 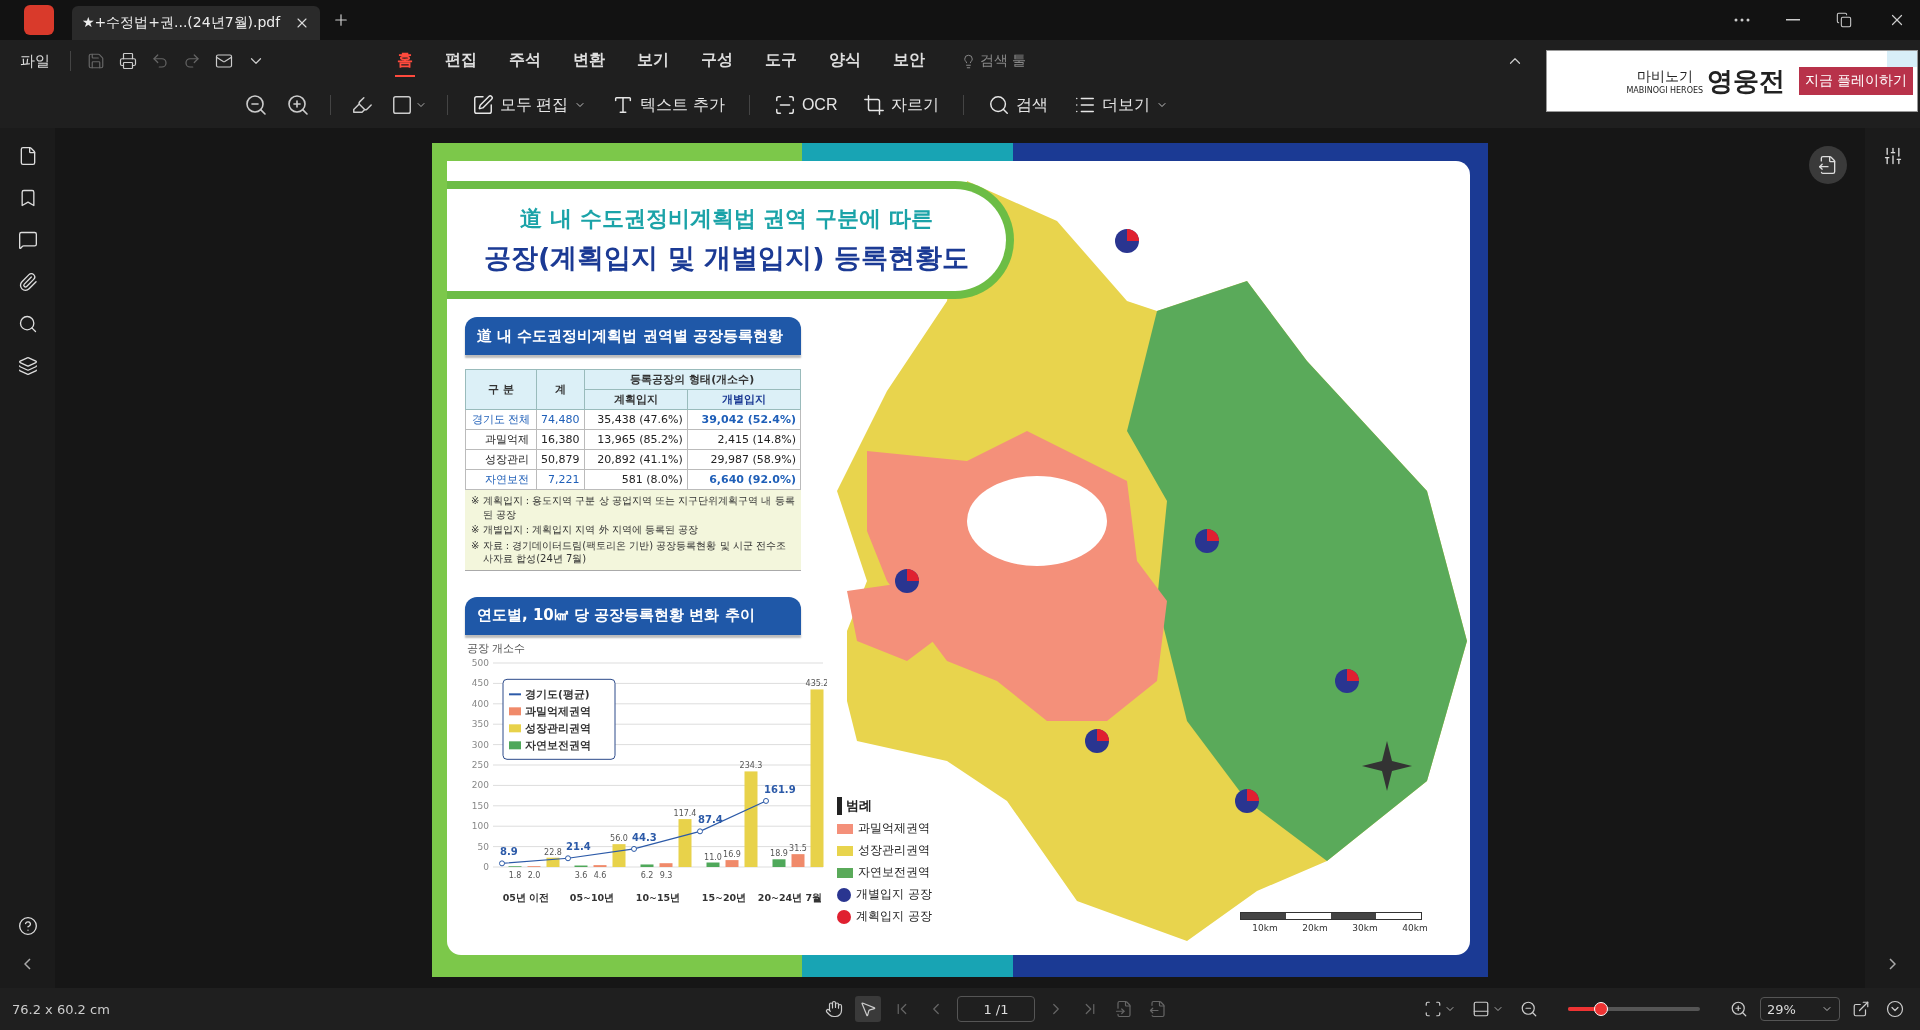 What do you see at coordinates (480, 703) in the screenshot?
I see `y-tick-label: 400` at bounding box center [480, 703].